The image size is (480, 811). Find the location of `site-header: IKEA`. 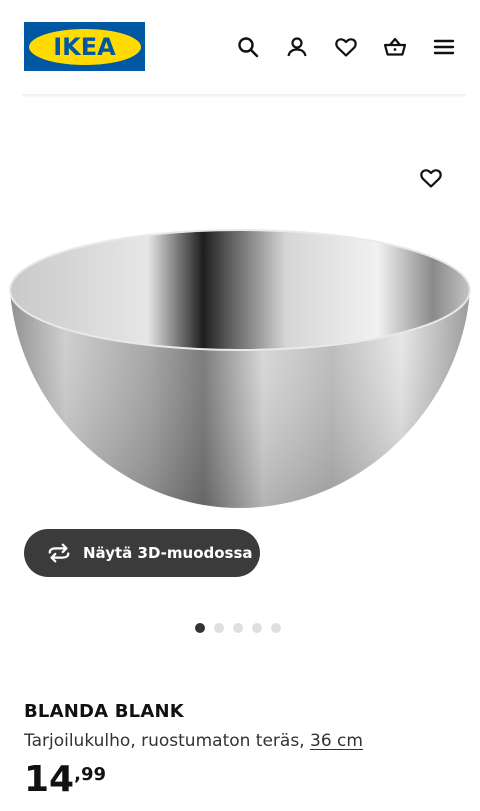

site-header: IKEA is located at coordinates (240, 49).